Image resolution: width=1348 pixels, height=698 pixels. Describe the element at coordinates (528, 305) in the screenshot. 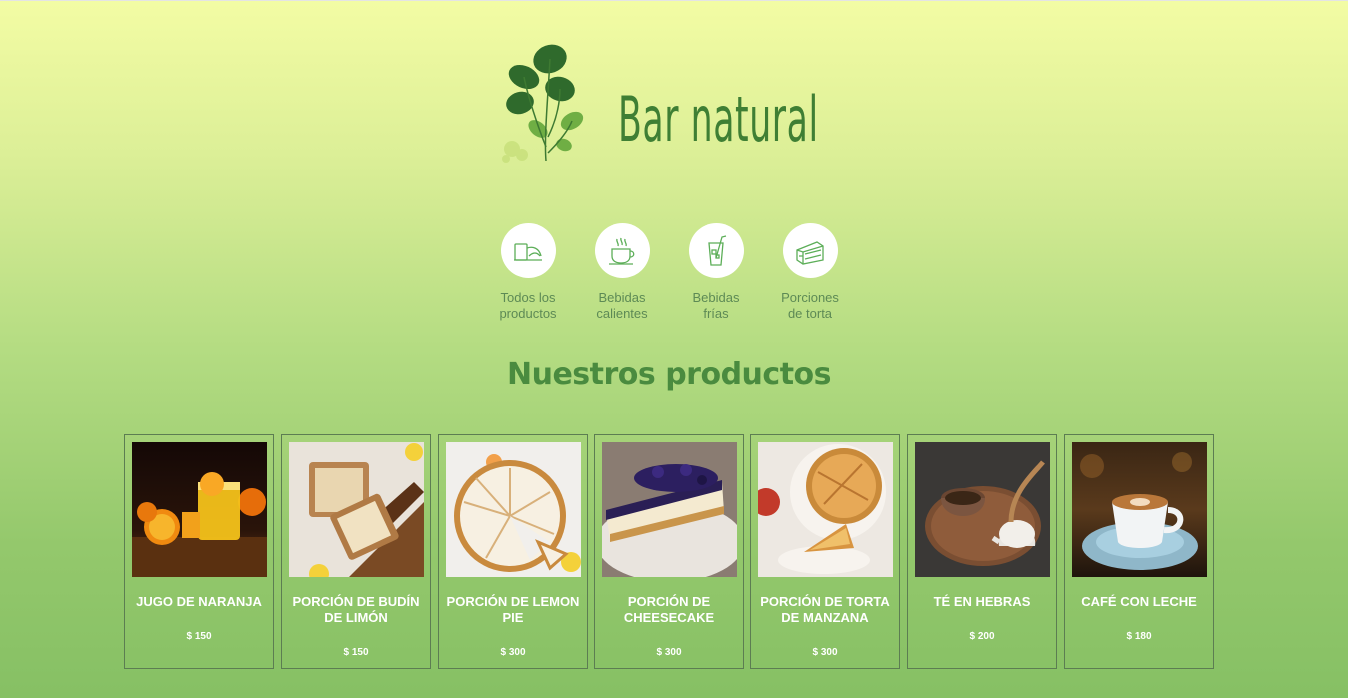

I see `category-label: Todos los productos` at that location.